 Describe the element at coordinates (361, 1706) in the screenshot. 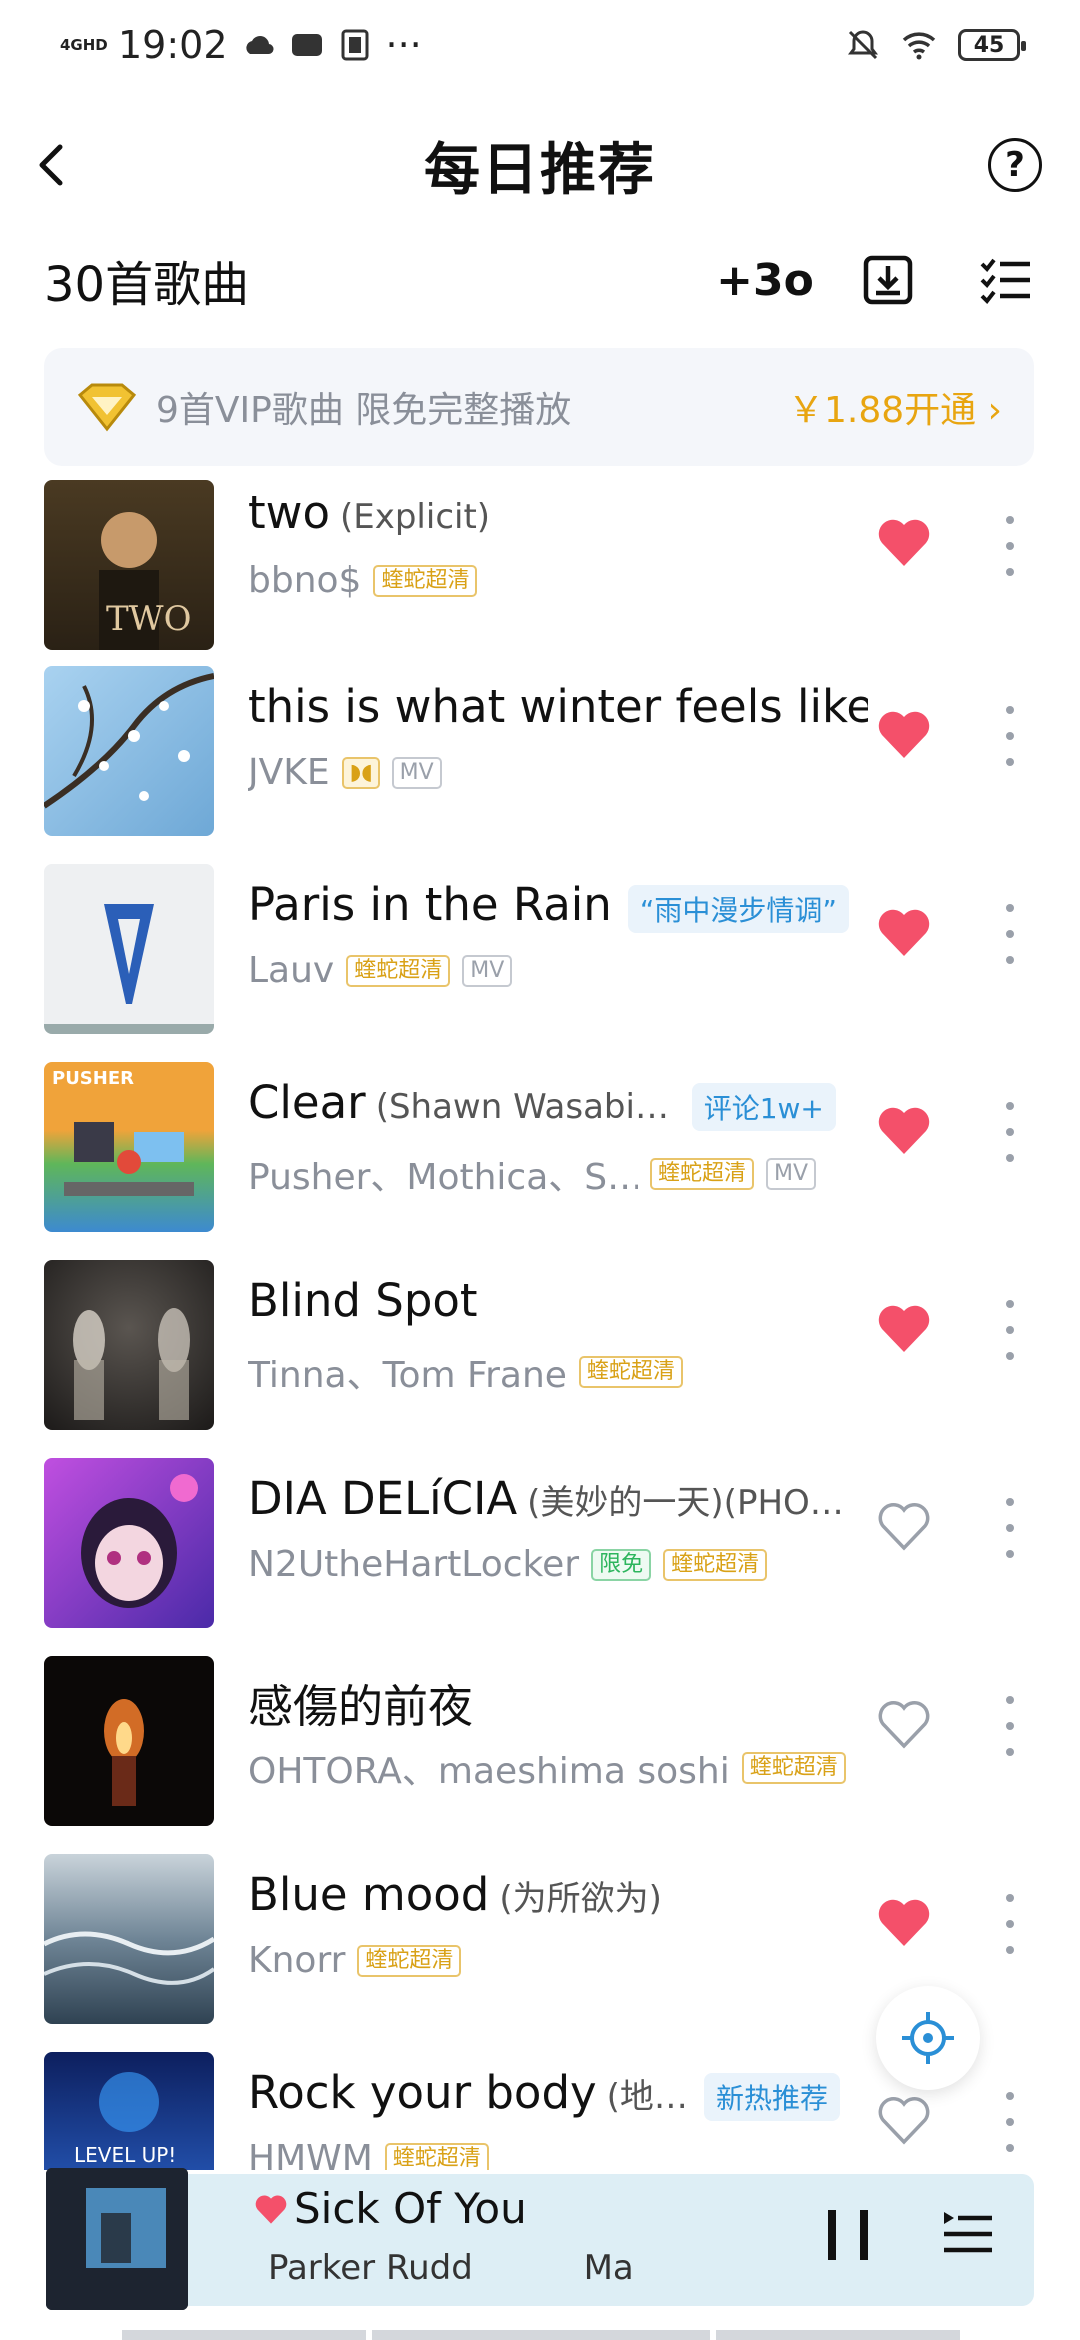

I see `song-title: 感傷的前夜` at that location.